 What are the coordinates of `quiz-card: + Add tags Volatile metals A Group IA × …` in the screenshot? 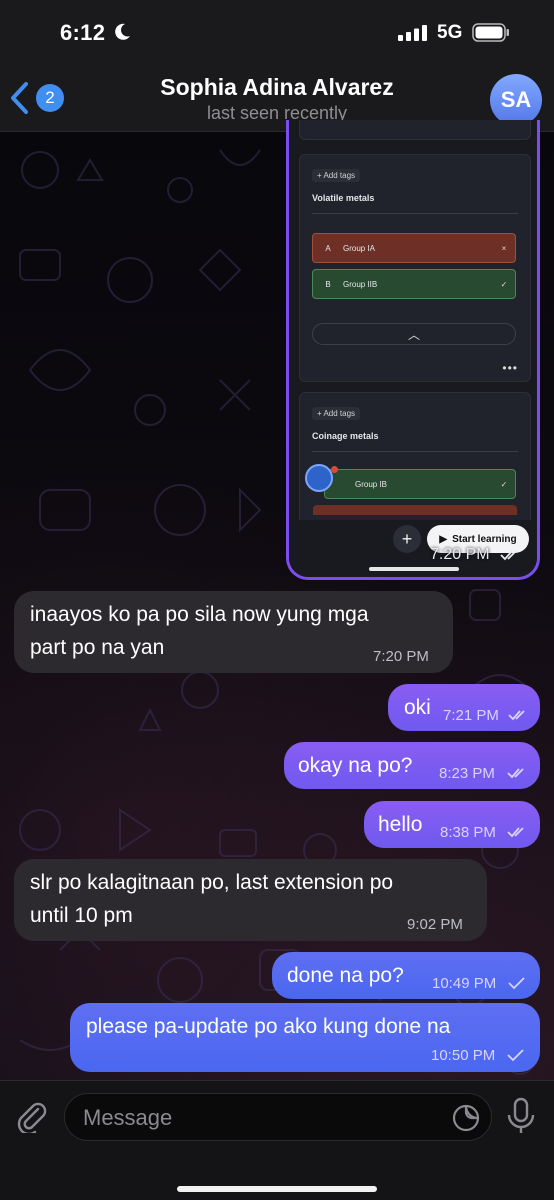 It's located at (415, 268).